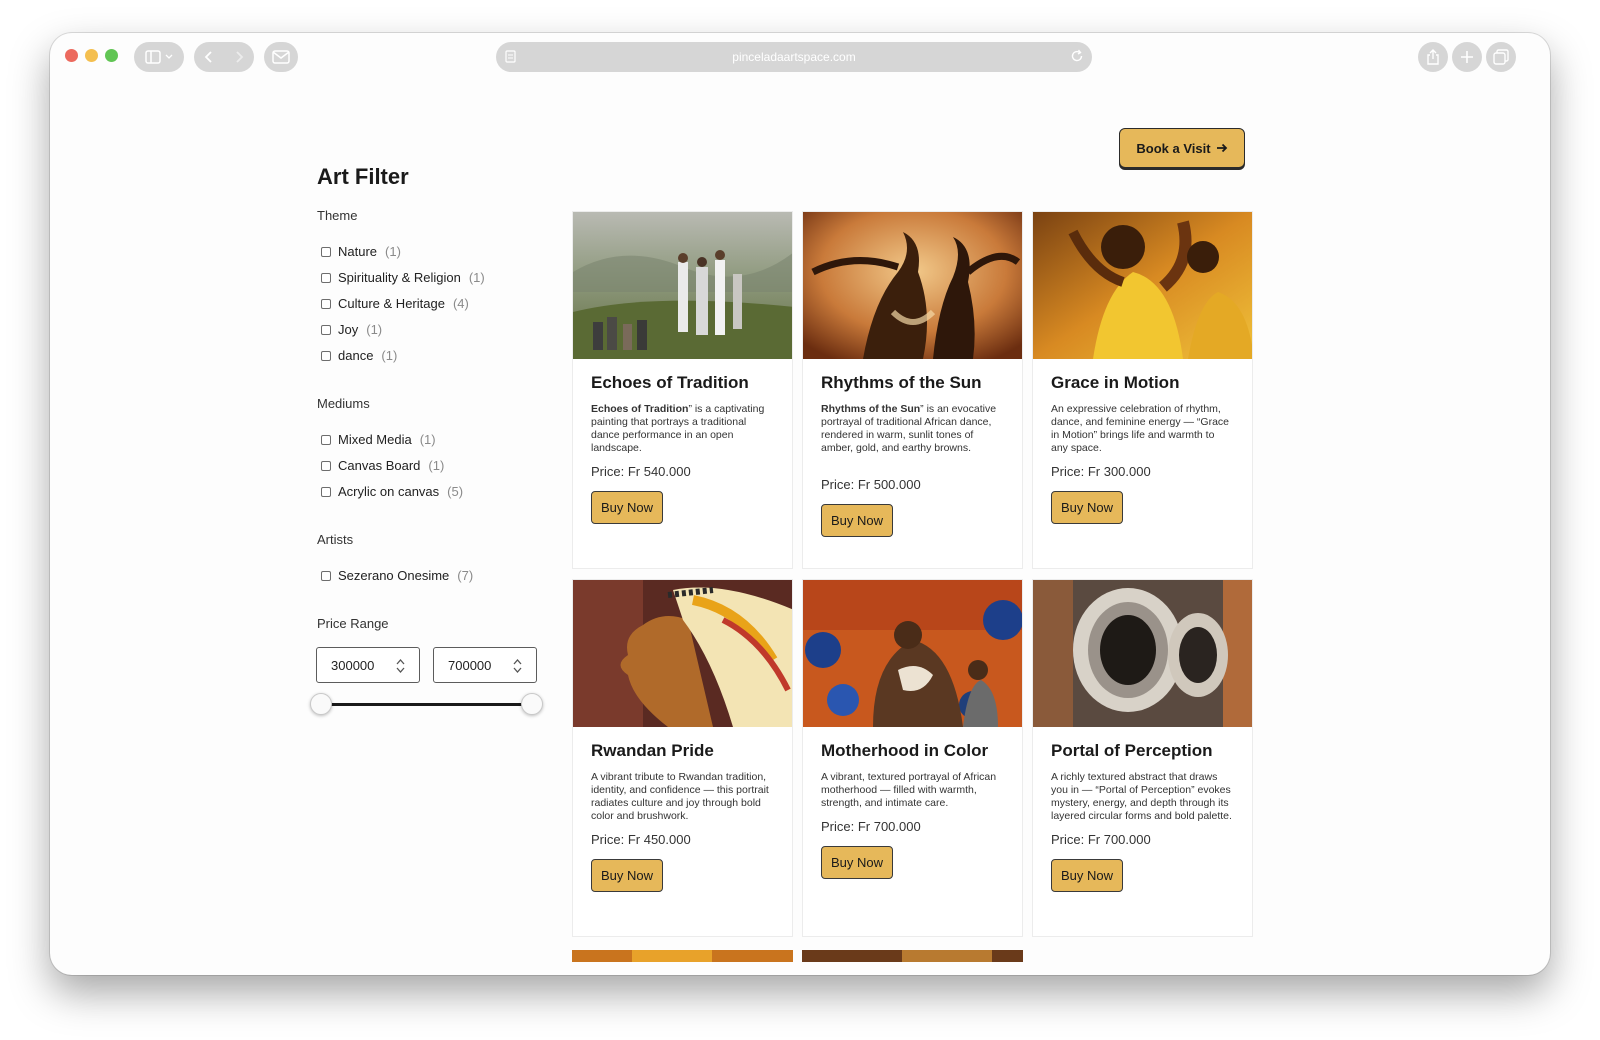 This screenshot has width=1600, height=1040. I want to click on price-max-input: 700000, so click(485, 665).